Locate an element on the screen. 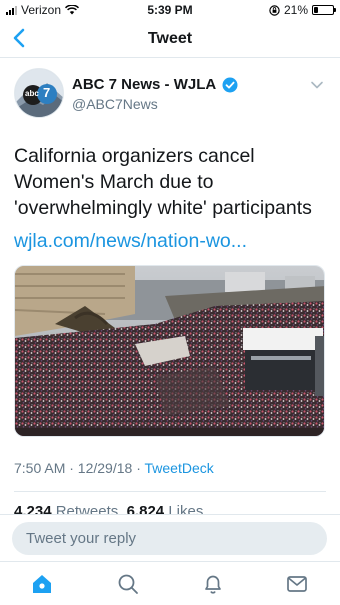 The width and height of the screenshot is (340, 605). status-bar: Verizon 5:39 PM 21% is located at coordinates (170, 10).